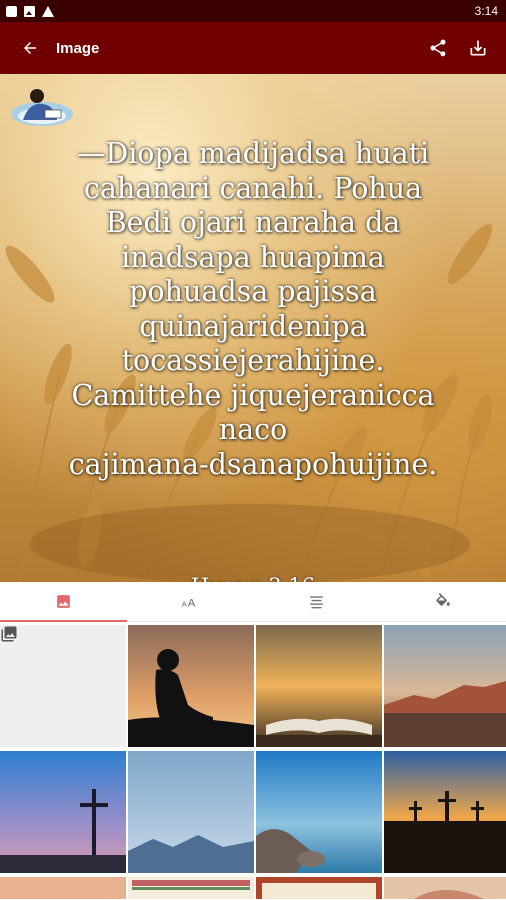  I want to click on verse-line: naco, so click(253, 429).